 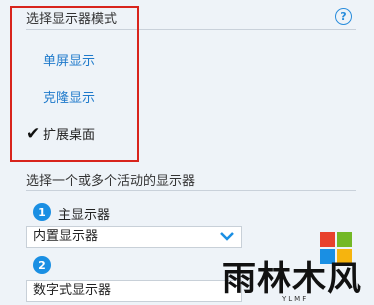 I want to click on active-displays-title: 选择一个或多个活动的显示器, so click(x=111, y=181).